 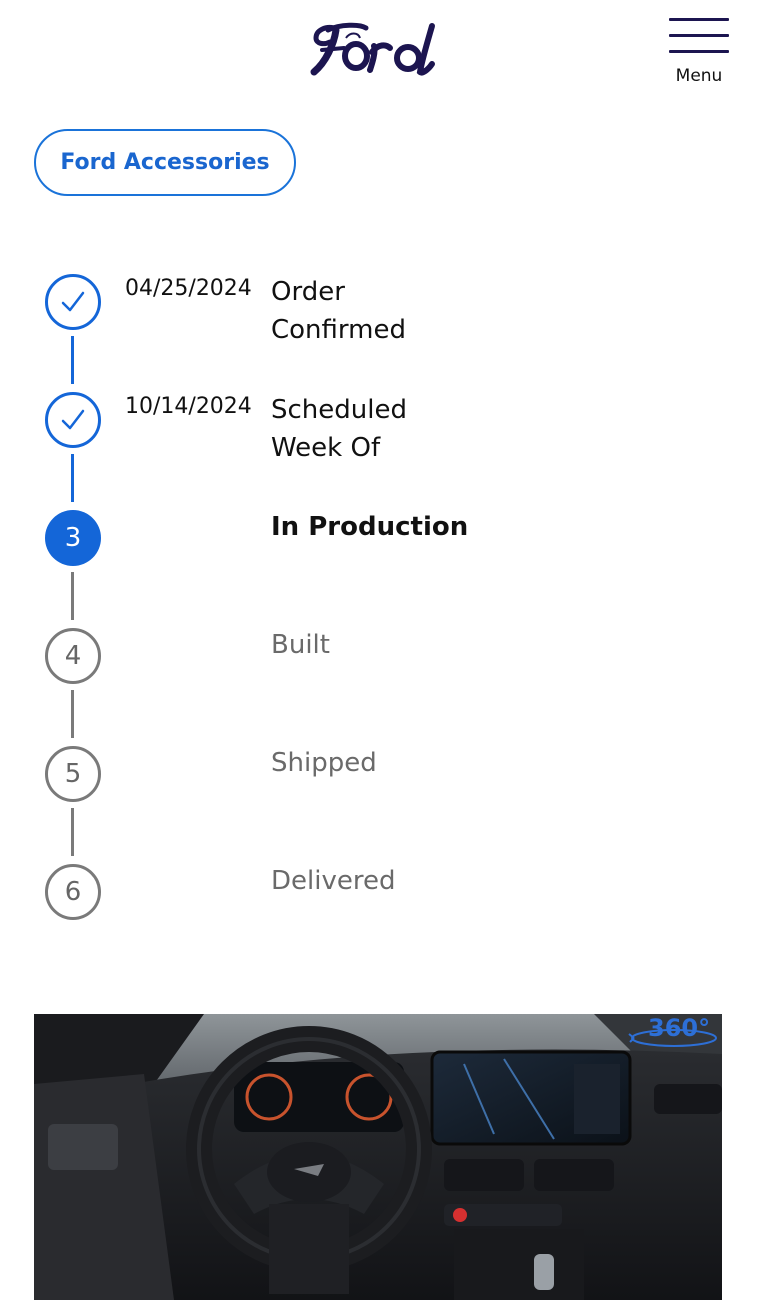 I want to click on menu-button: Menu, so click(x=699, y=54).